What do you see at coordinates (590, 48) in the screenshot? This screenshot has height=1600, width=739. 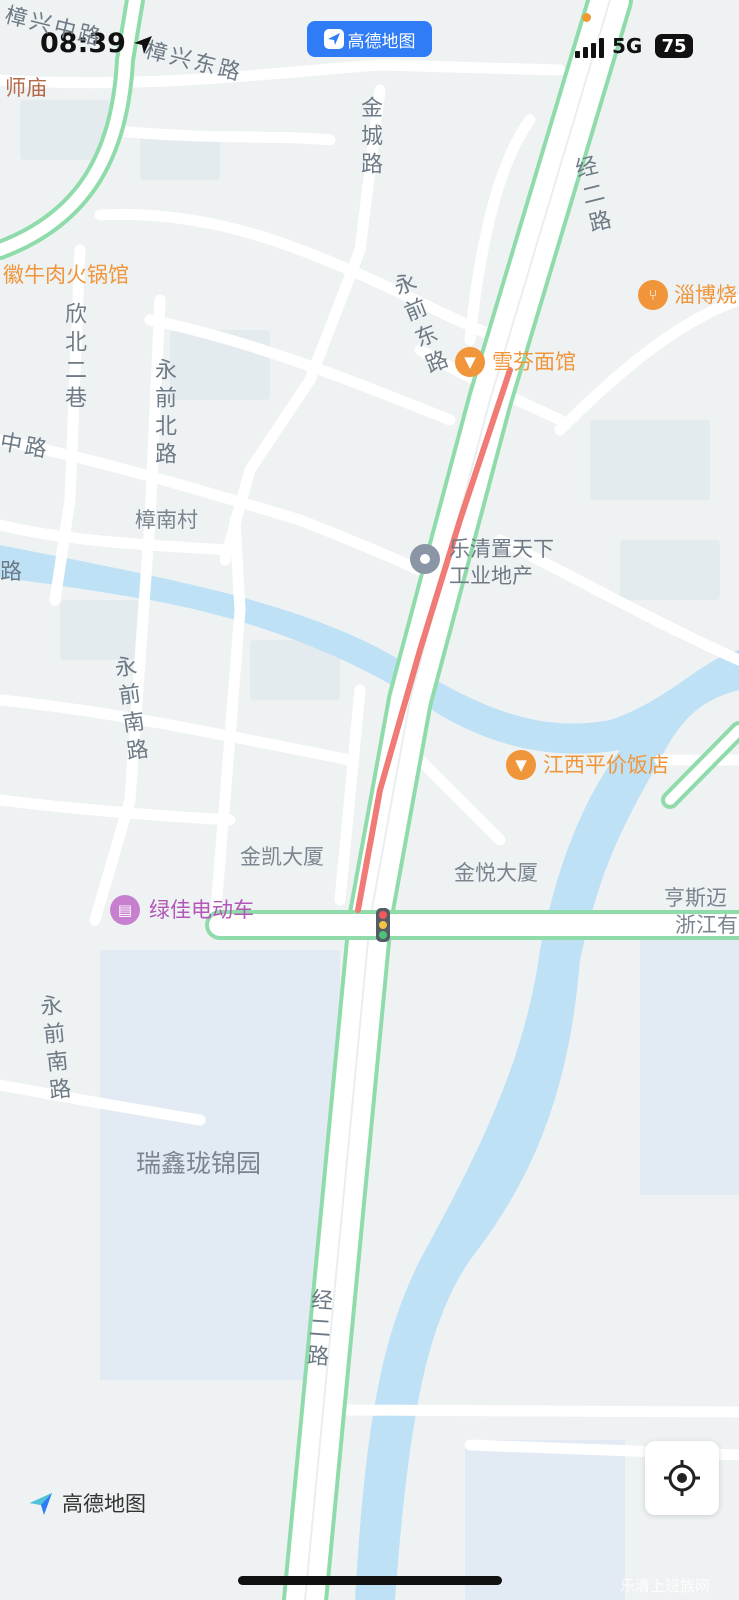 I see `signal-icon` at bounding box center [590, 48].